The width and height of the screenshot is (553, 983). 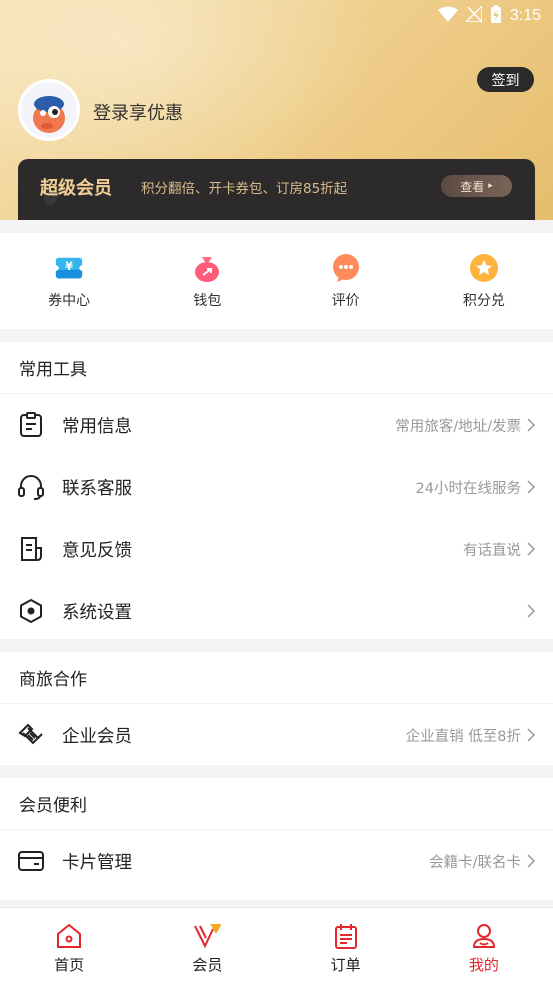 What do you see at coordinates (97, 612) in the screenshot?
I see `row-label: 系统设置` at bounding box center [97, 612].